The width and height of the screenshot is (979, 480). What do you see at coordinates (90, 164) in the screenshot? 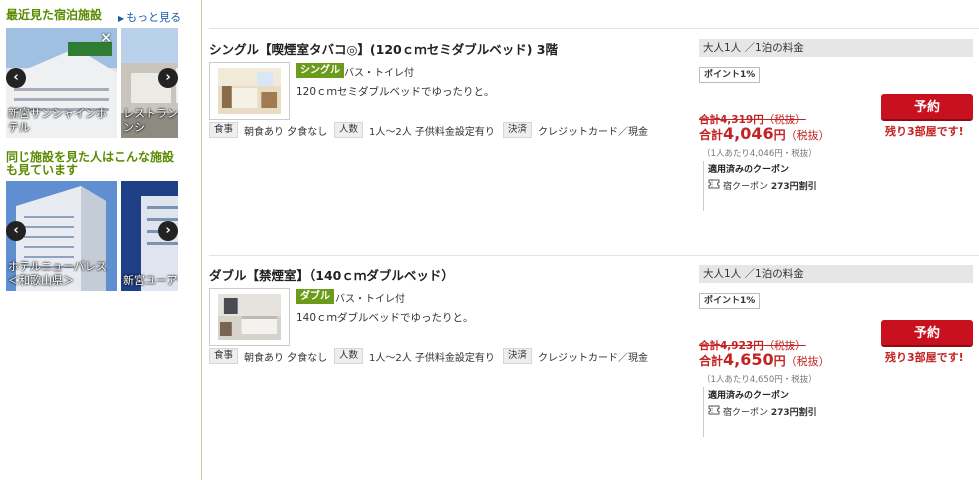
I see `similar-hotels-title: 同じ施設を見た人はこんな施設 も見ています` at bounding box center [90, 164].